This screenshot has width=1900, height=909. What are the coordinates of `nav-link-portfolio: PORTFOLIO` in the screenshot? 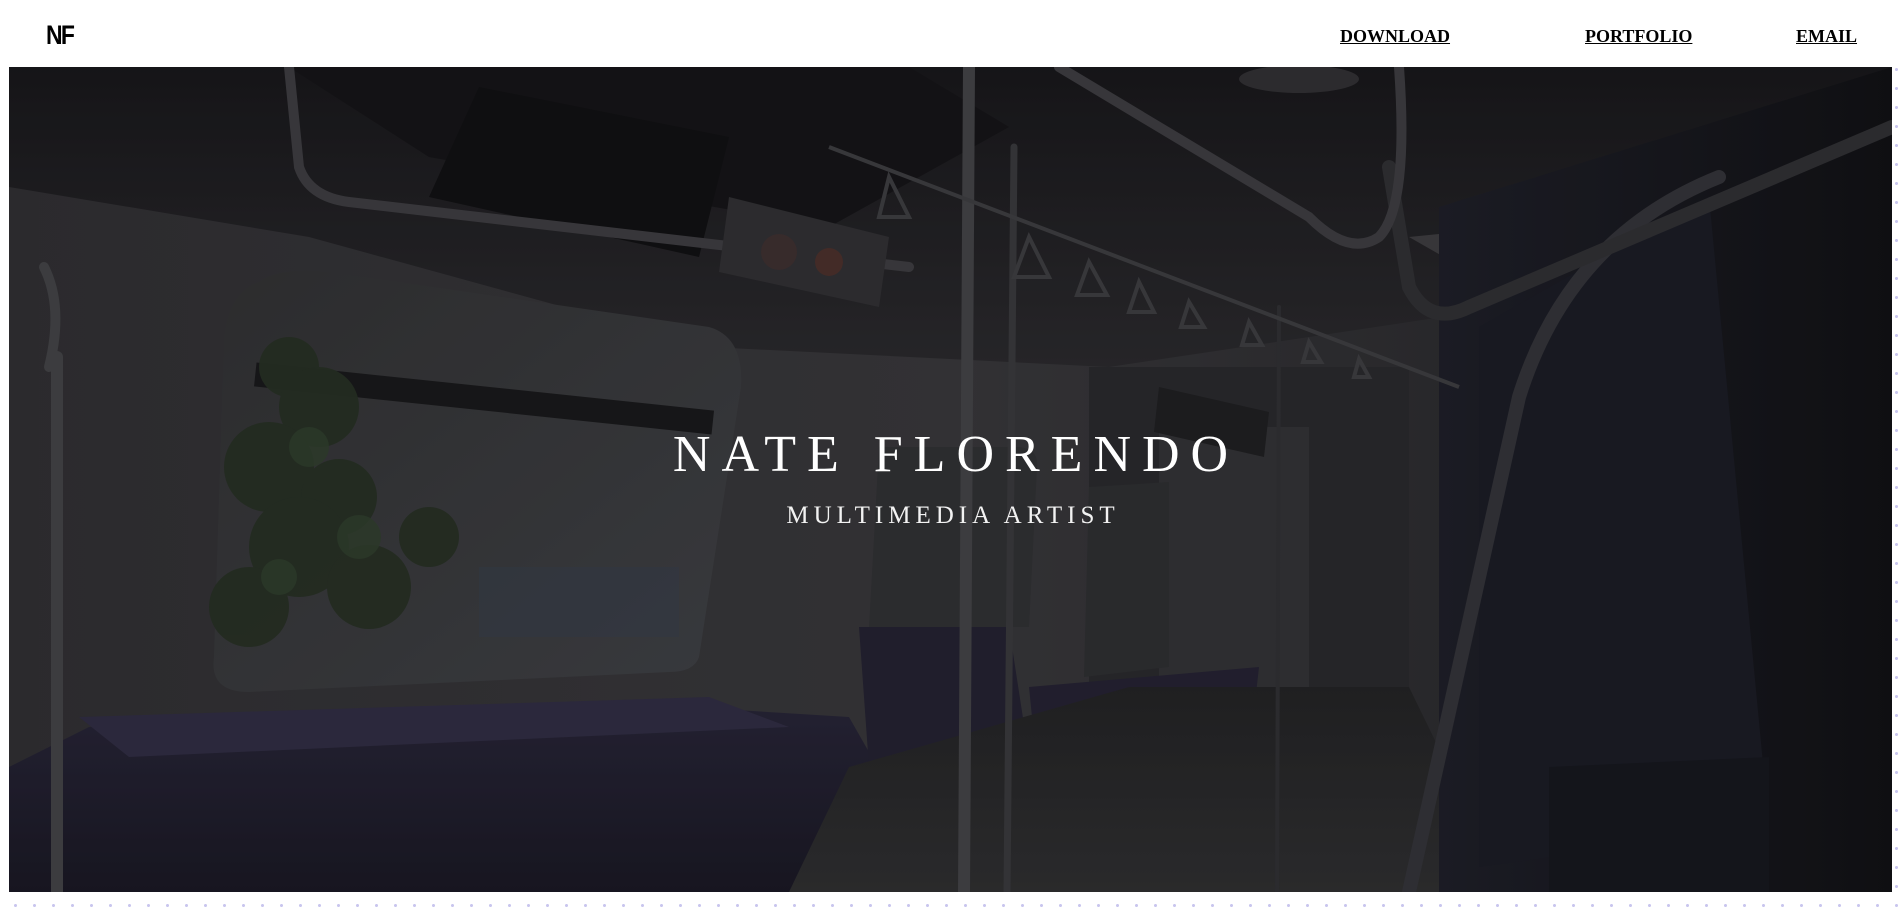 It's located at (1638, 36).